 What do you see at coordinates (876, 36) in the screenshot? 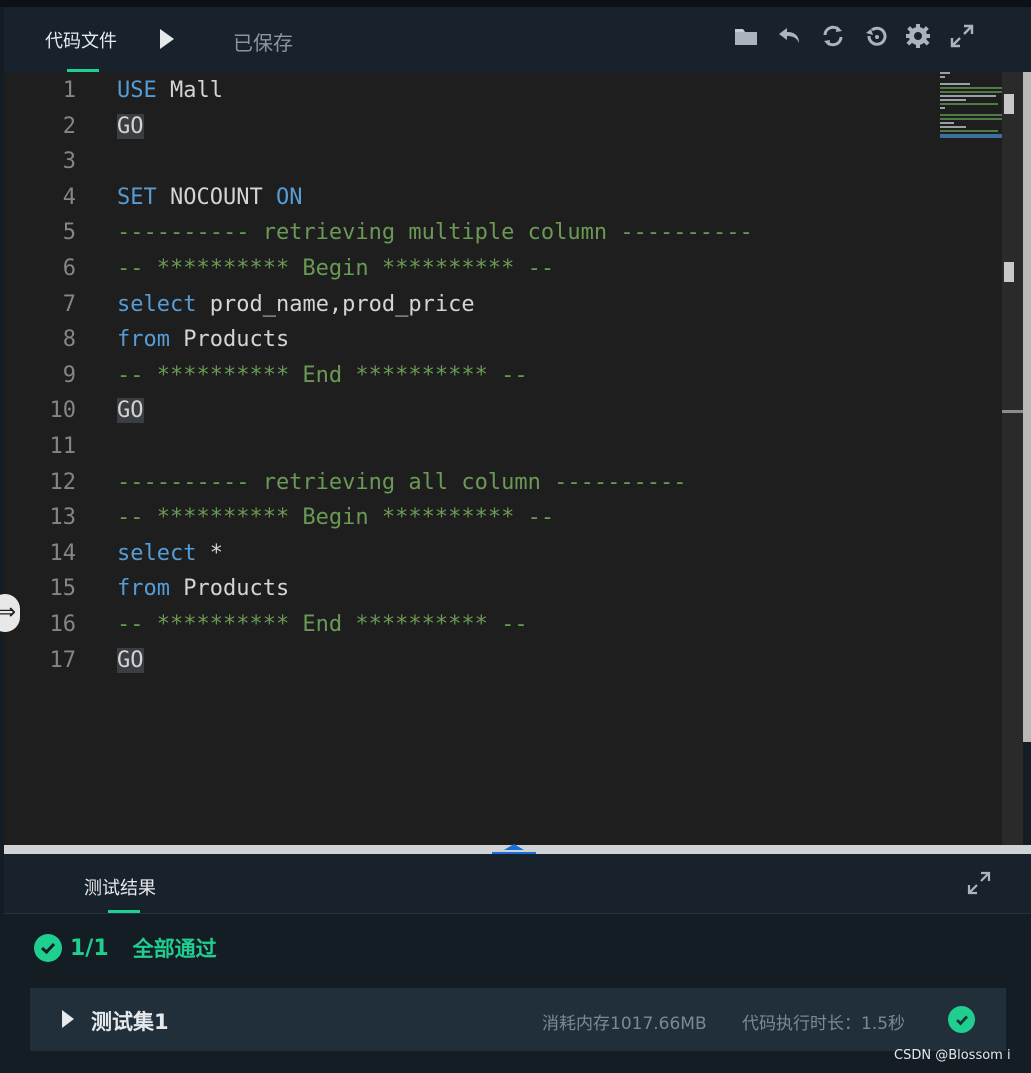
I see `history-icon` at bounding box center [876, 36].